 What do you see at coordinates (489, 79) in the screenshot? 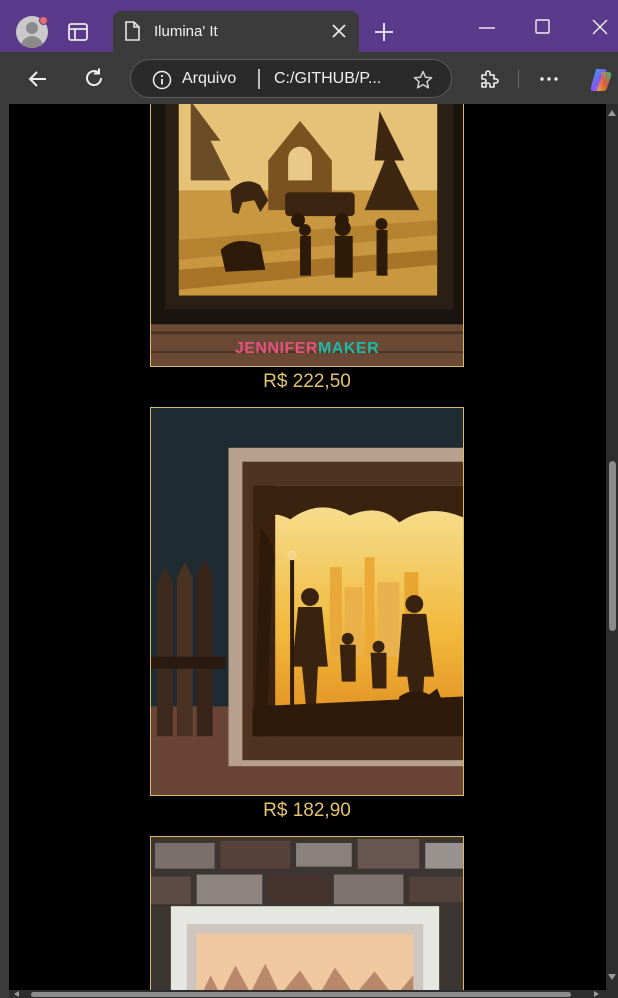
I see `extensions-puzzle-icon` at bounding box center [489, 79].